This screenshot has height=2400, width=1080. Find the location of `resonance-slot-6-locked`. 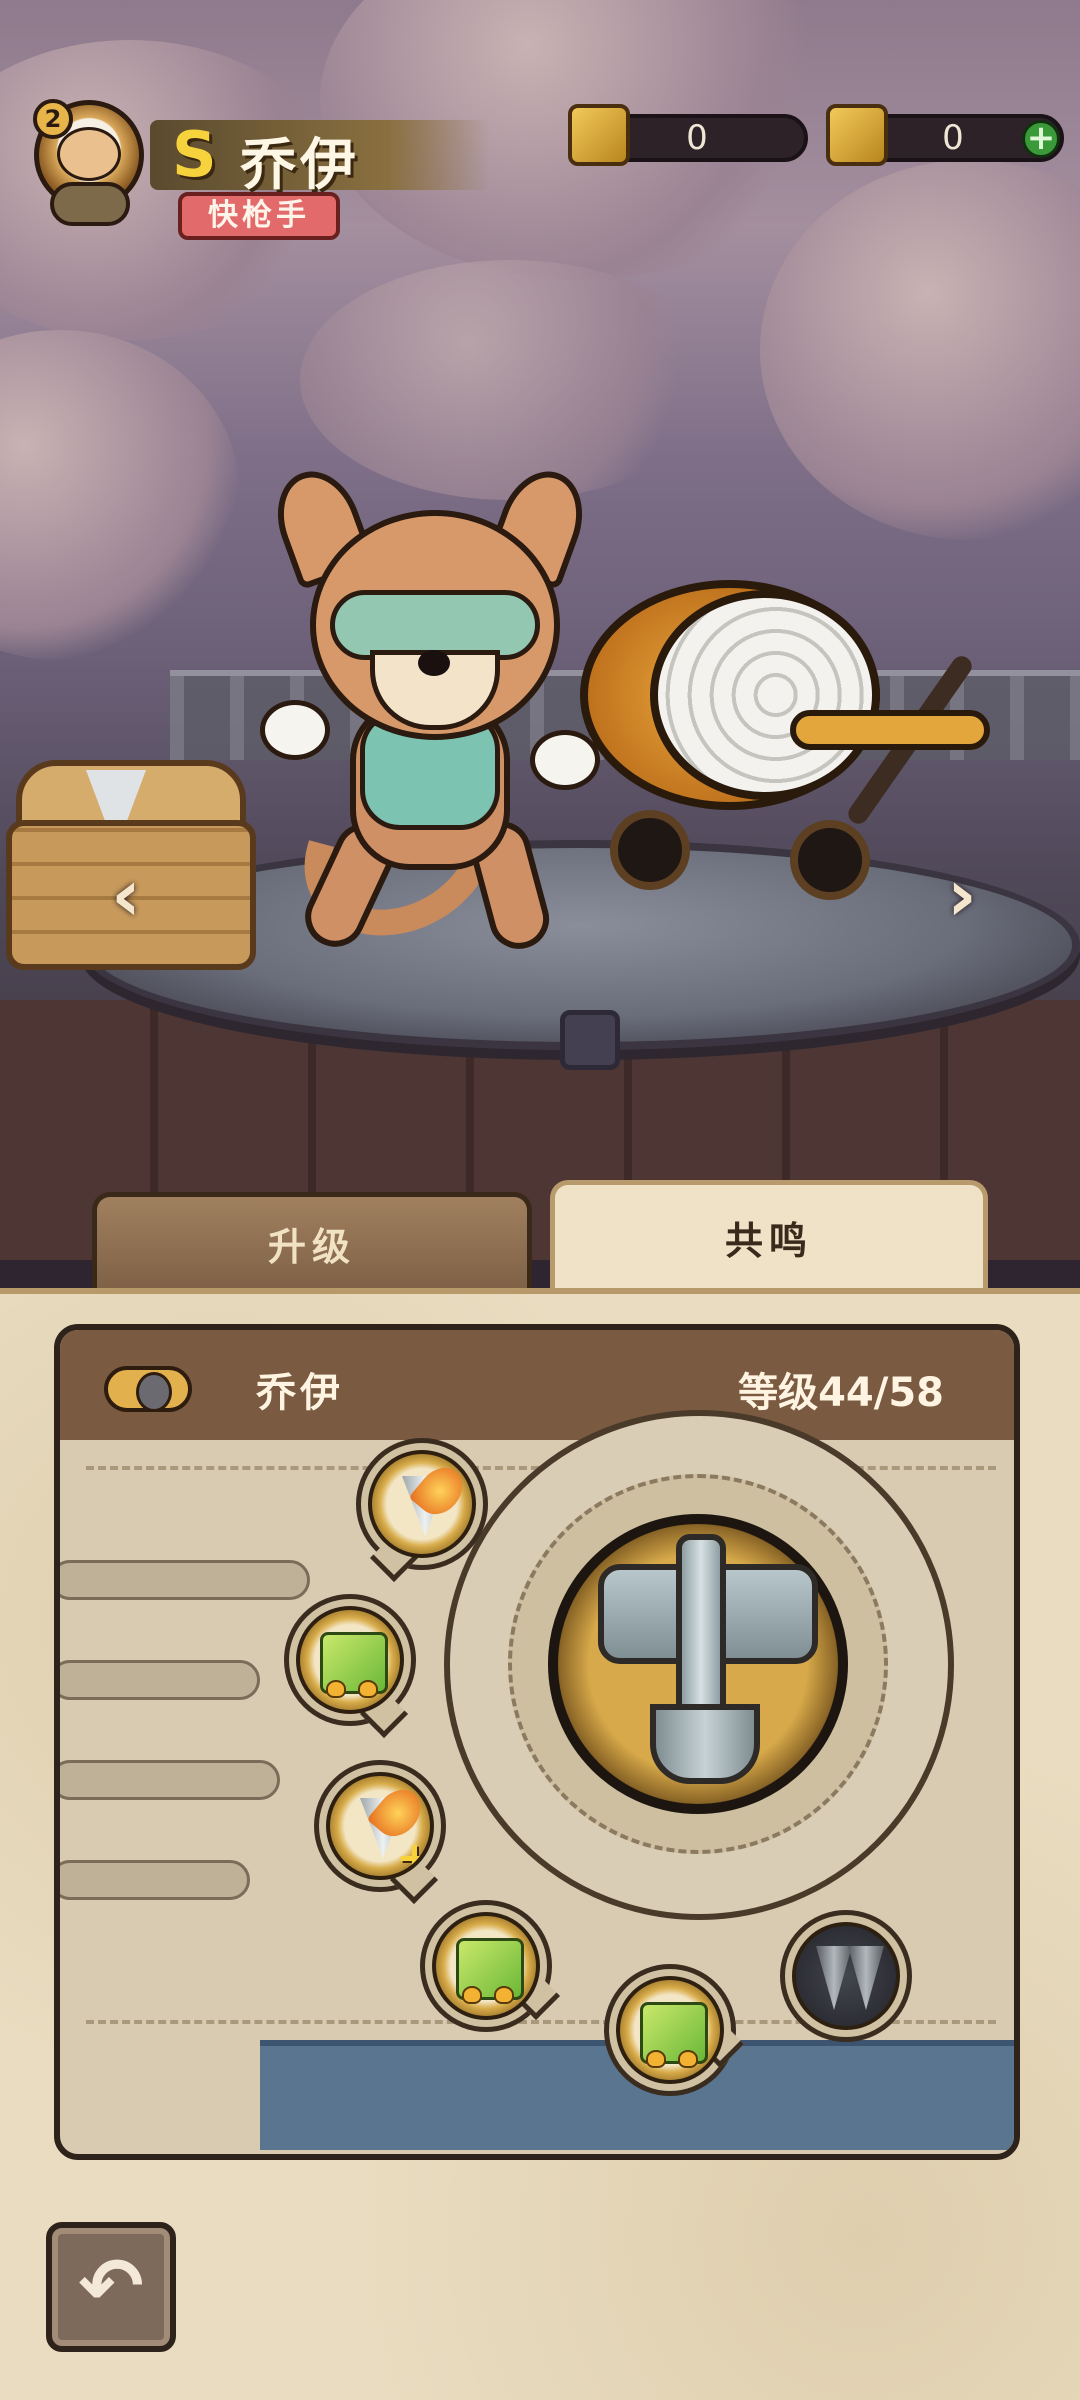

resonance-slot-6-locked is located at coordinates (846, 1976).